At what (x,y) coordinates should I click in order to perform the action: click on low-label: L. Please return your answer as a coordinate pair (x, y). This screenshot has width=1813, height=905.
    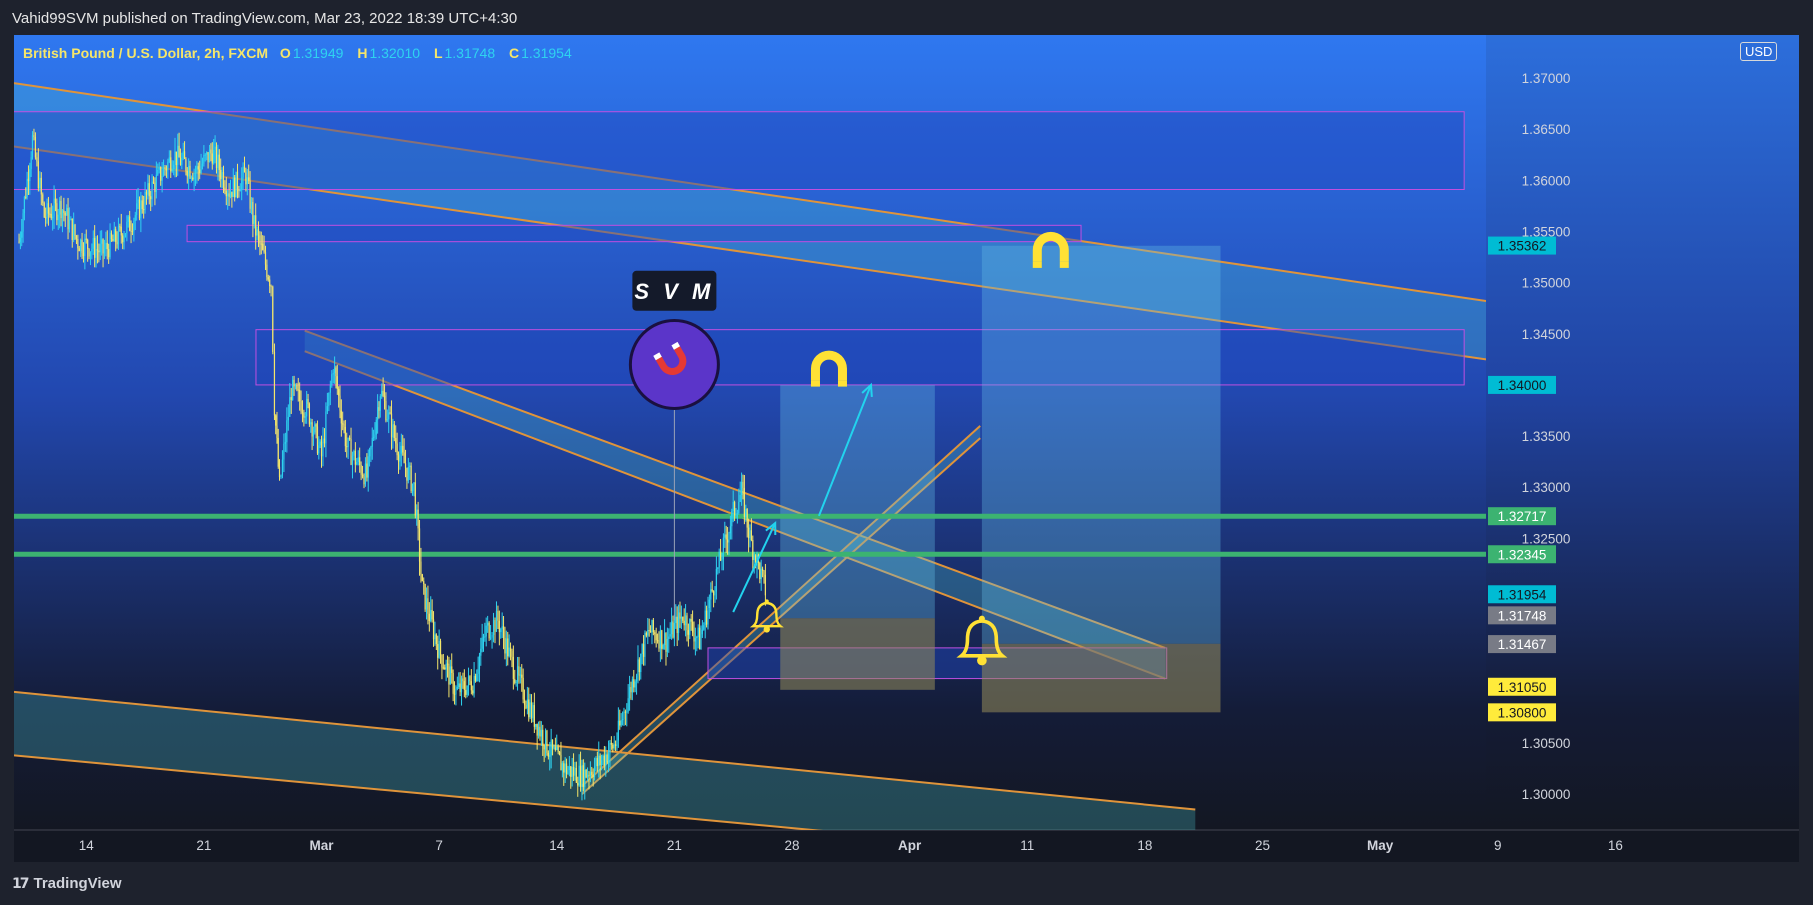
    Looking at the image, I should click on (438, 53).